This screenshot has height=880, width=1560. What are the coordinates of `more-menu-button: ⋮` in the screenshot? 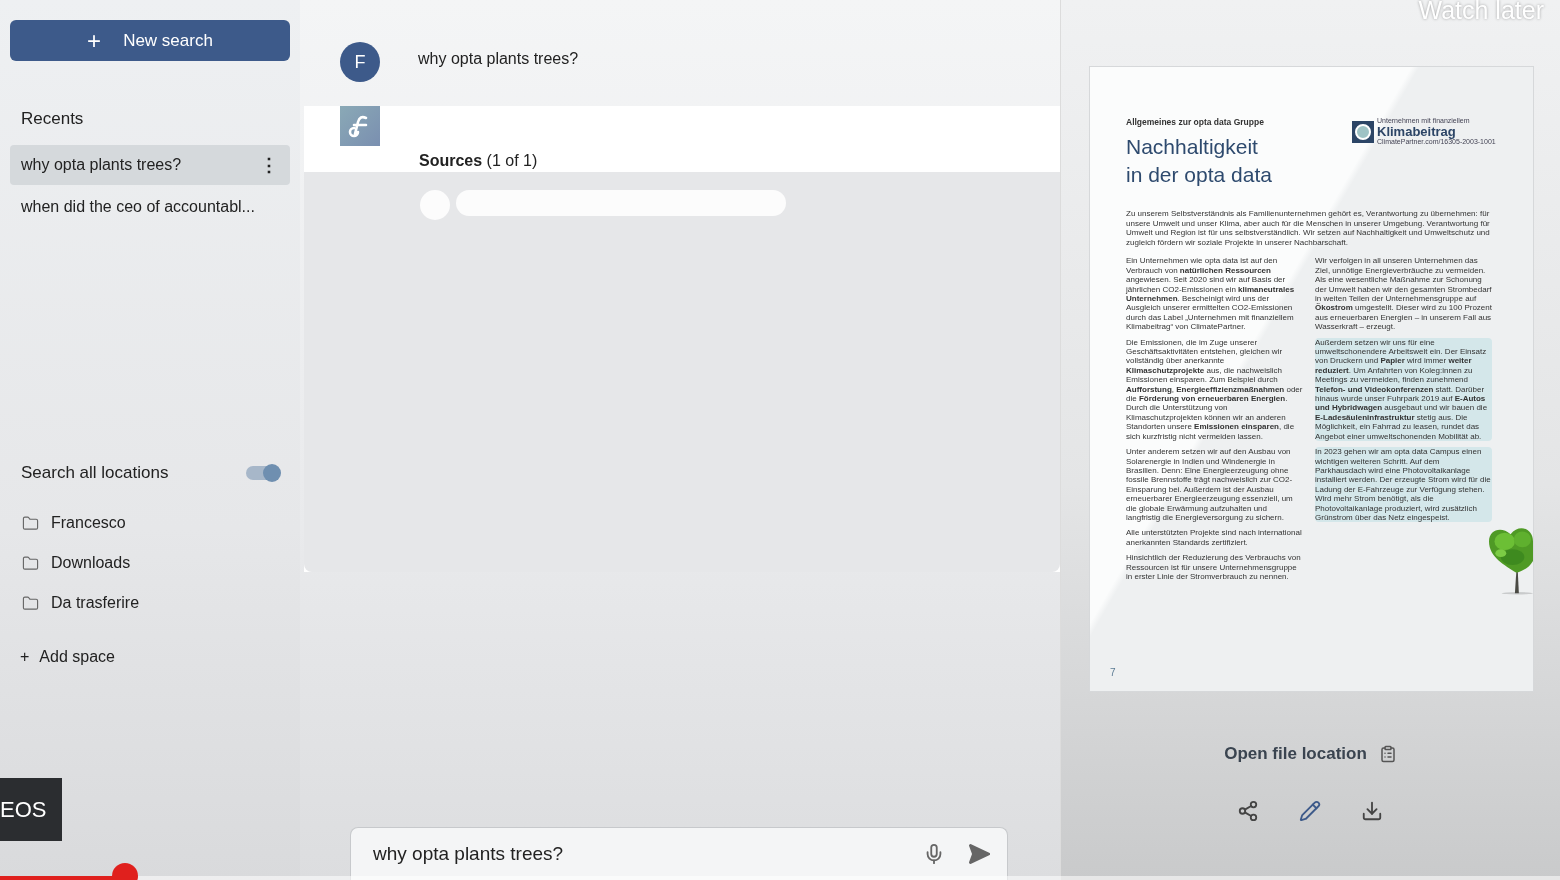 It's located at (269, 165).